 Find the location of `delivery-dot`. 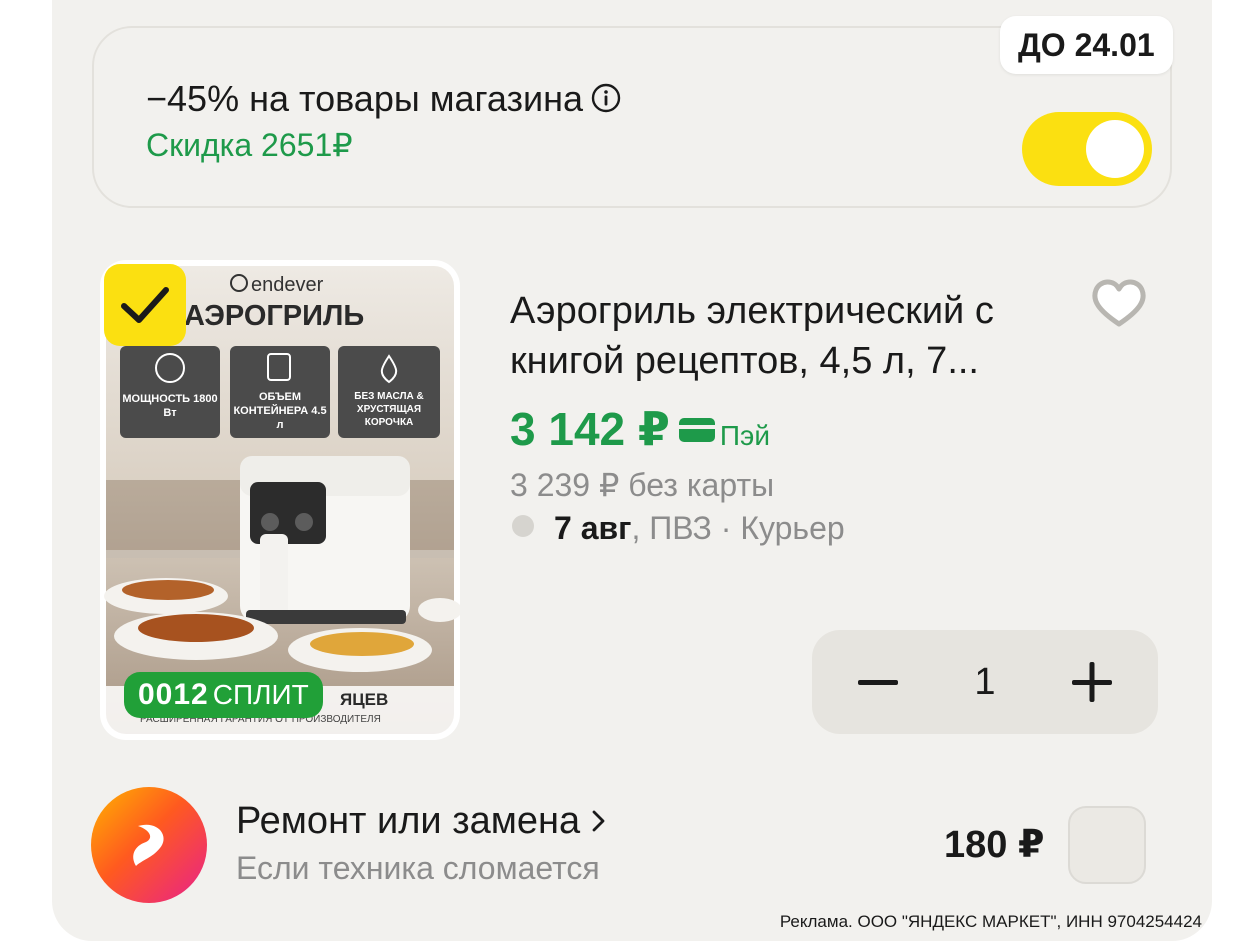

delivery-dot is located at coordinates (523, 526).